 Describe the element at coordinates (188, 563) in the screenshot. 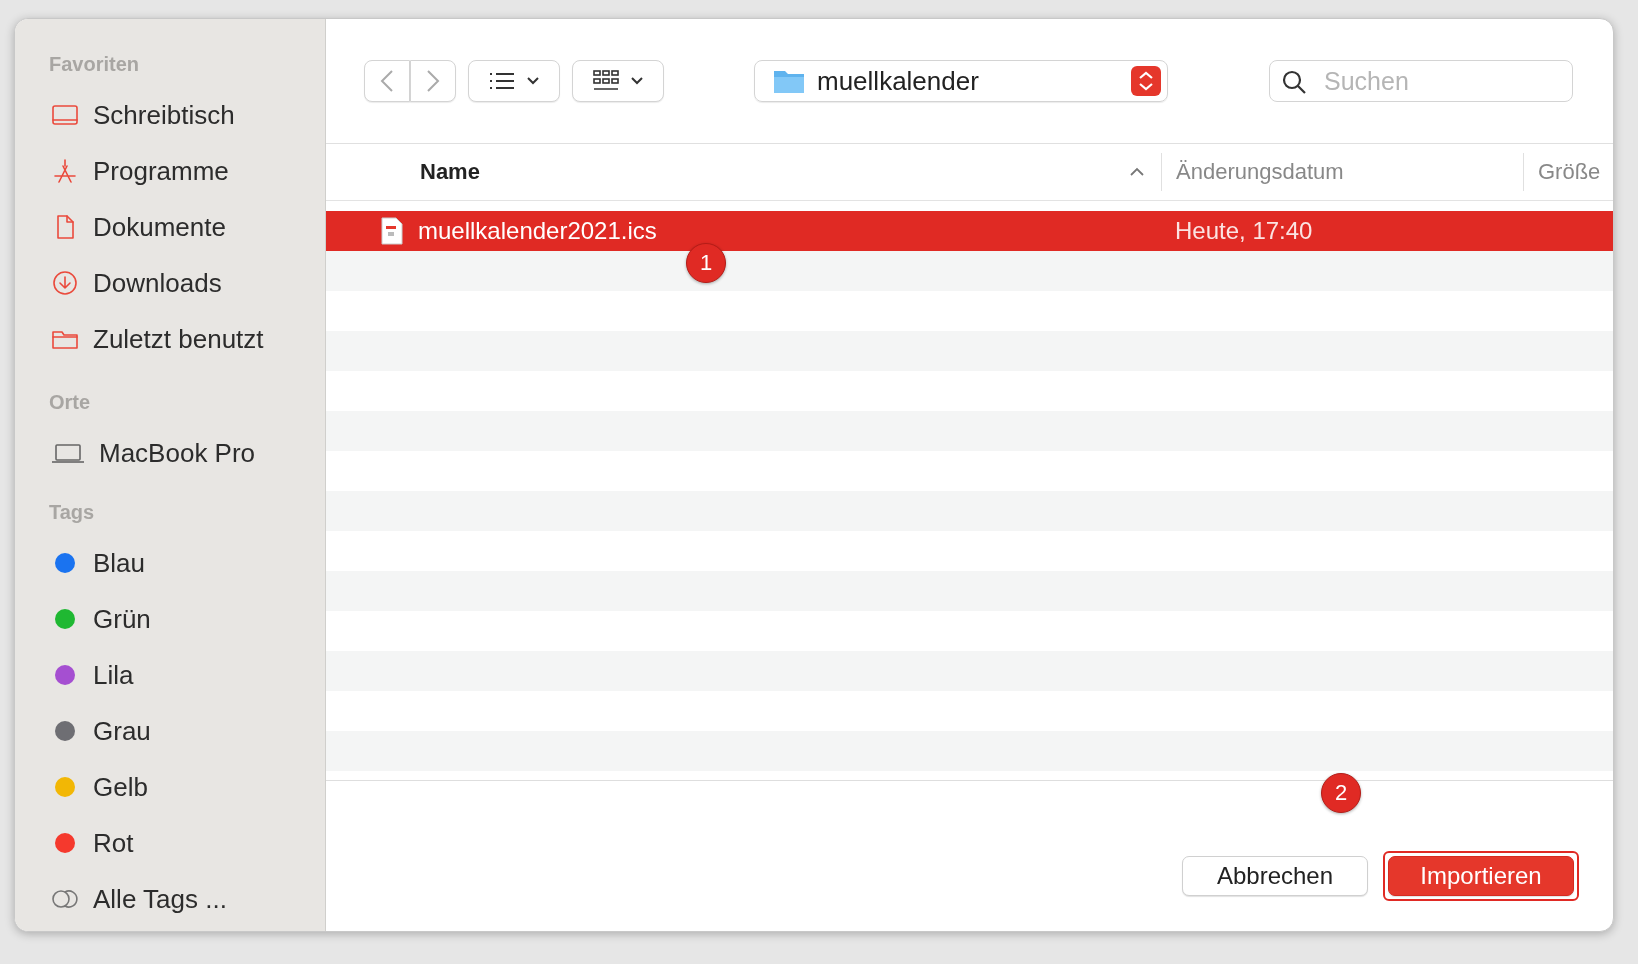

I see `sidebar-item: Blau` at that location.